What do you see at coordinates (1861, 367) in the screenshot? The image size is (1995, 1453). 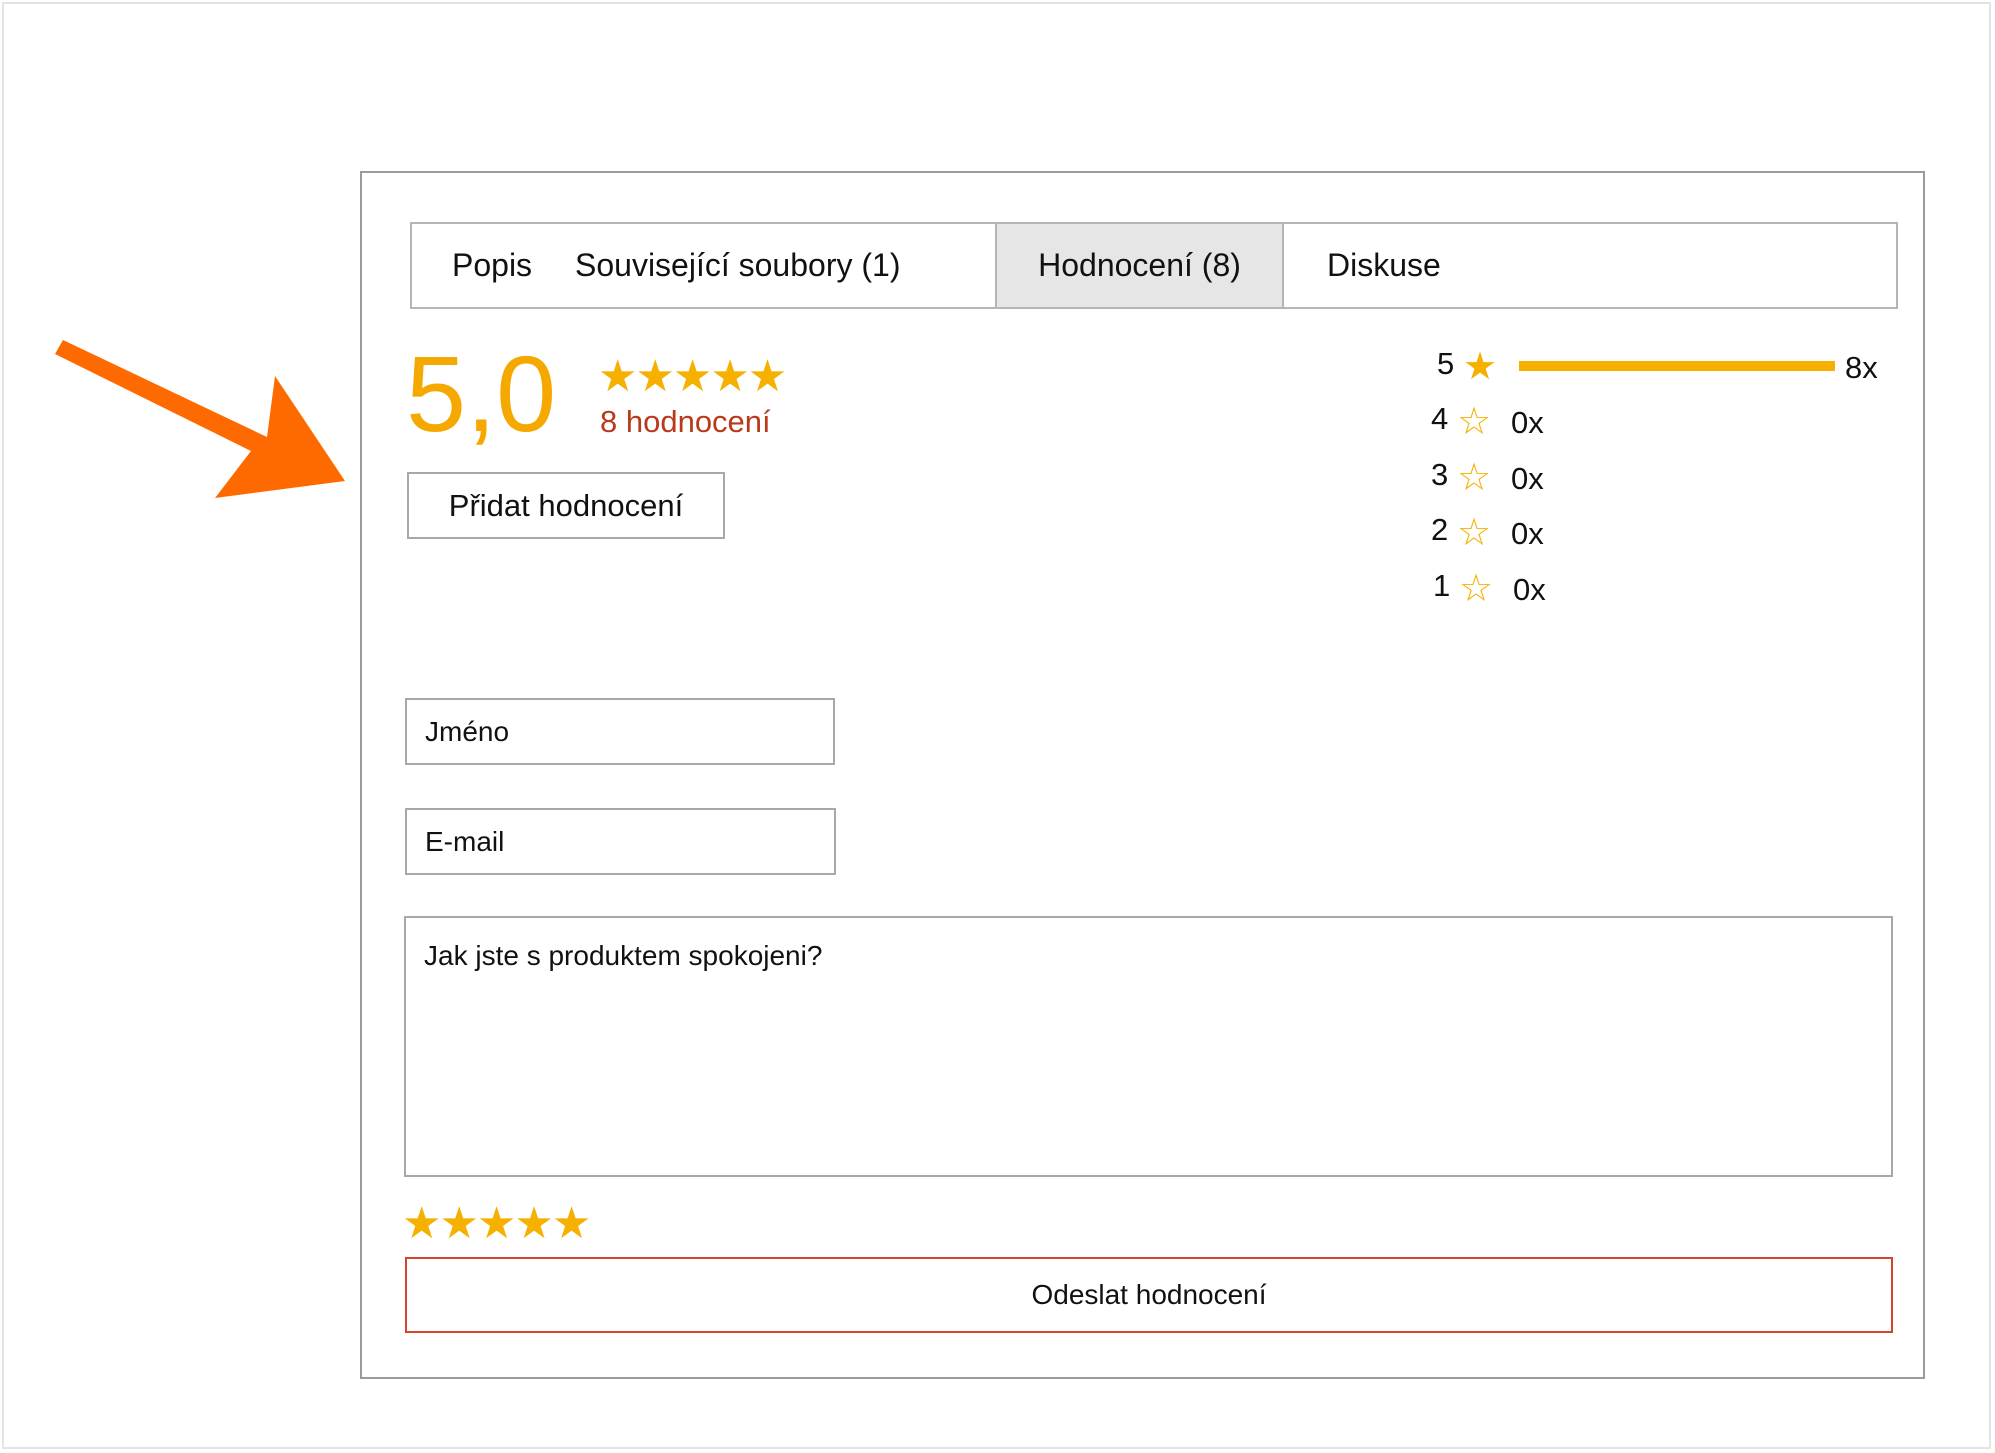 I see `distribution-count: 8x` at bounding box center [1861, 367].